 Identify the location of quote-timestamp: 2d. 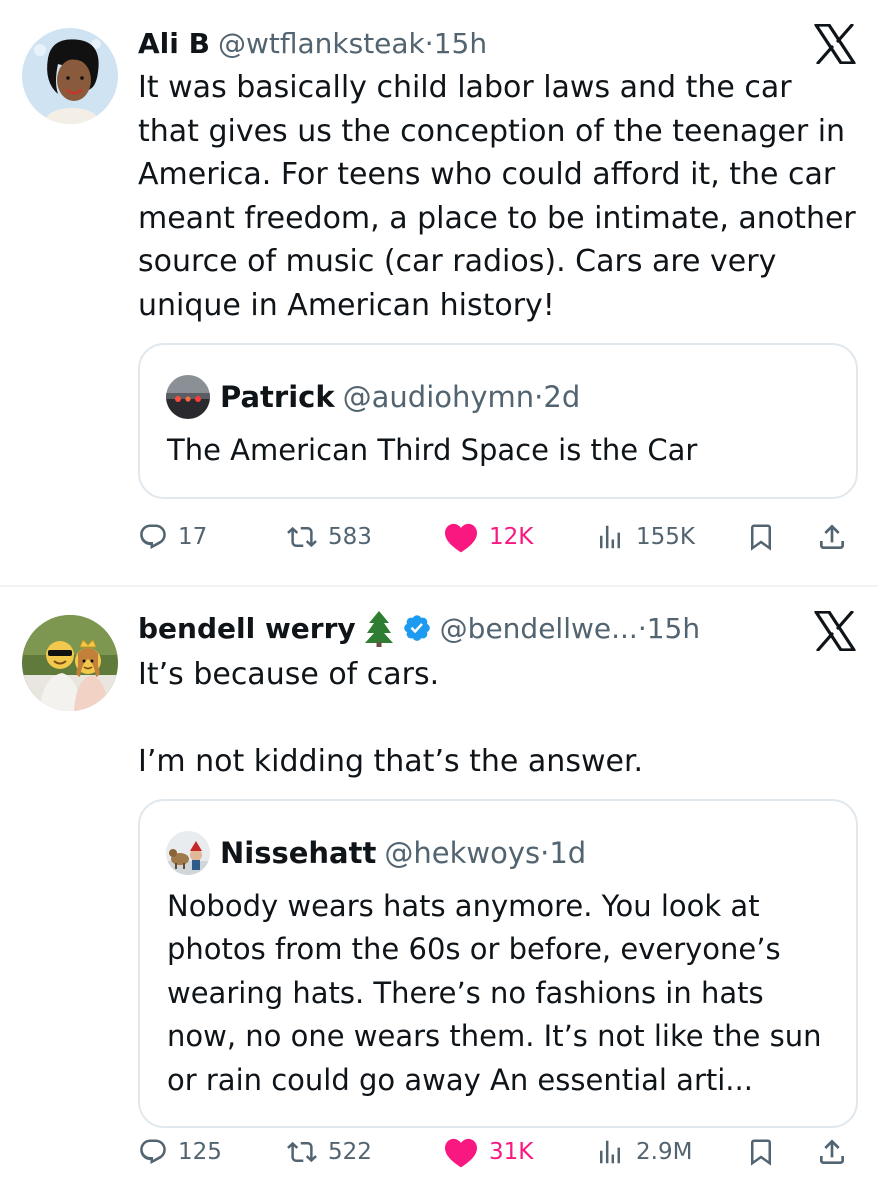
(561, 397).